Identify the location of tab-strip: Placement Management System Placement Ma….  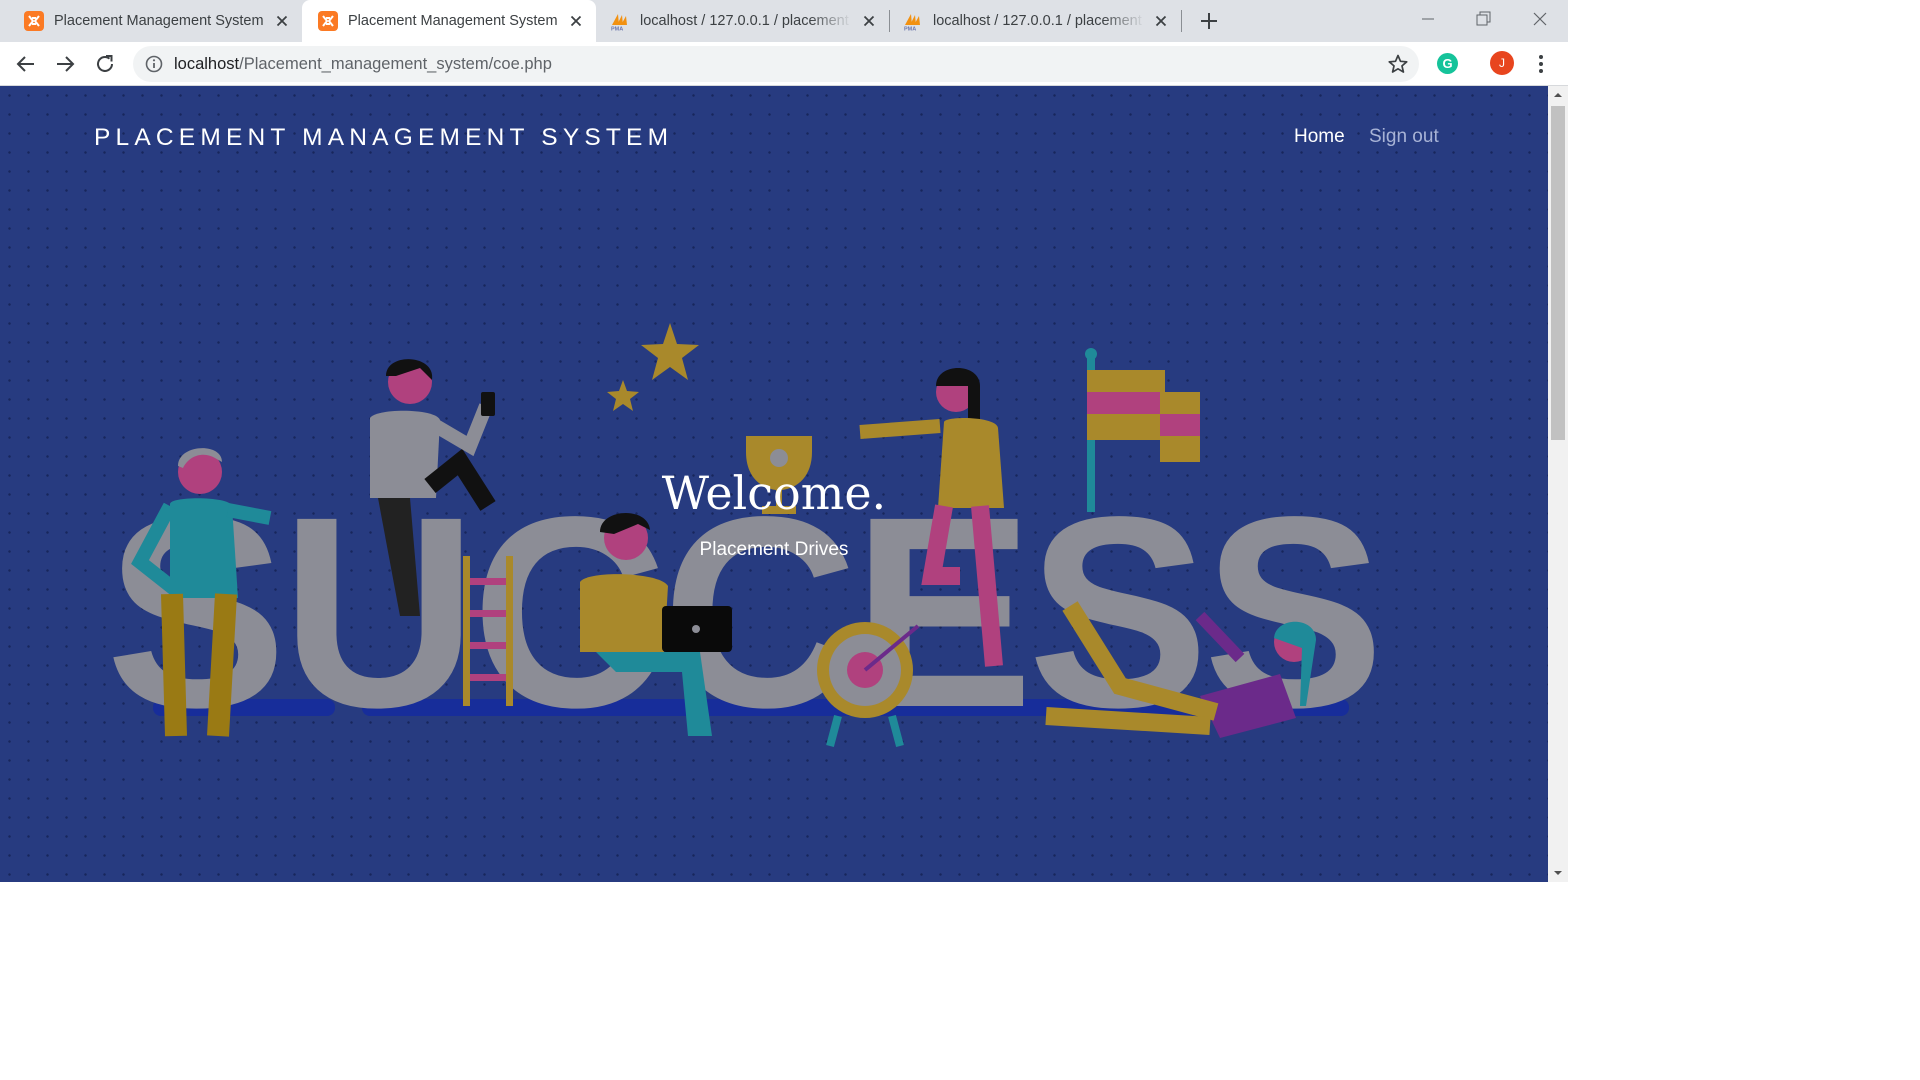
(784, 21).